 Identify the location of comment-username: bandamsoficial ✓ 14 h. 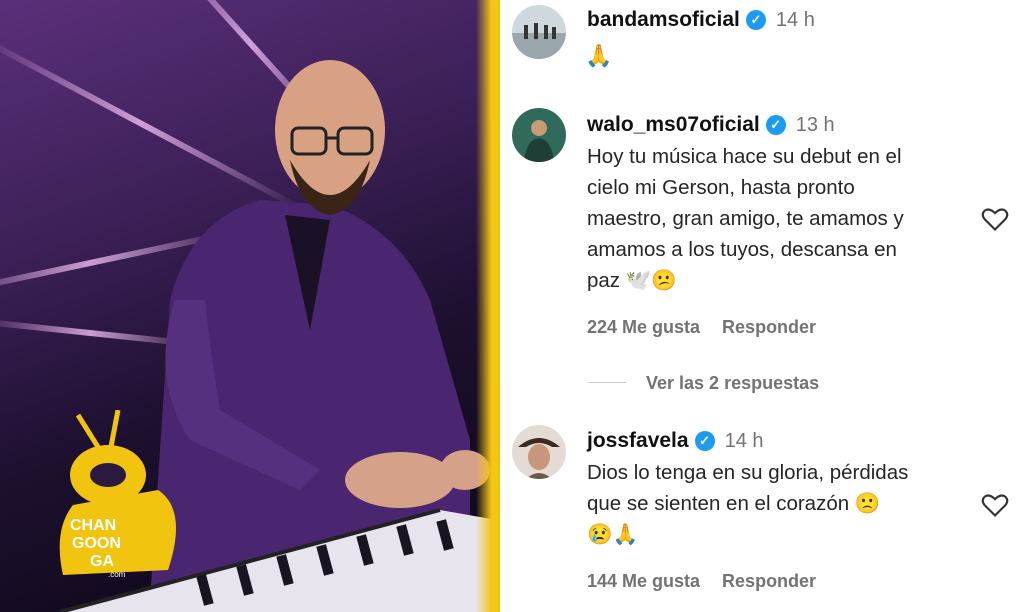
(701, 20).